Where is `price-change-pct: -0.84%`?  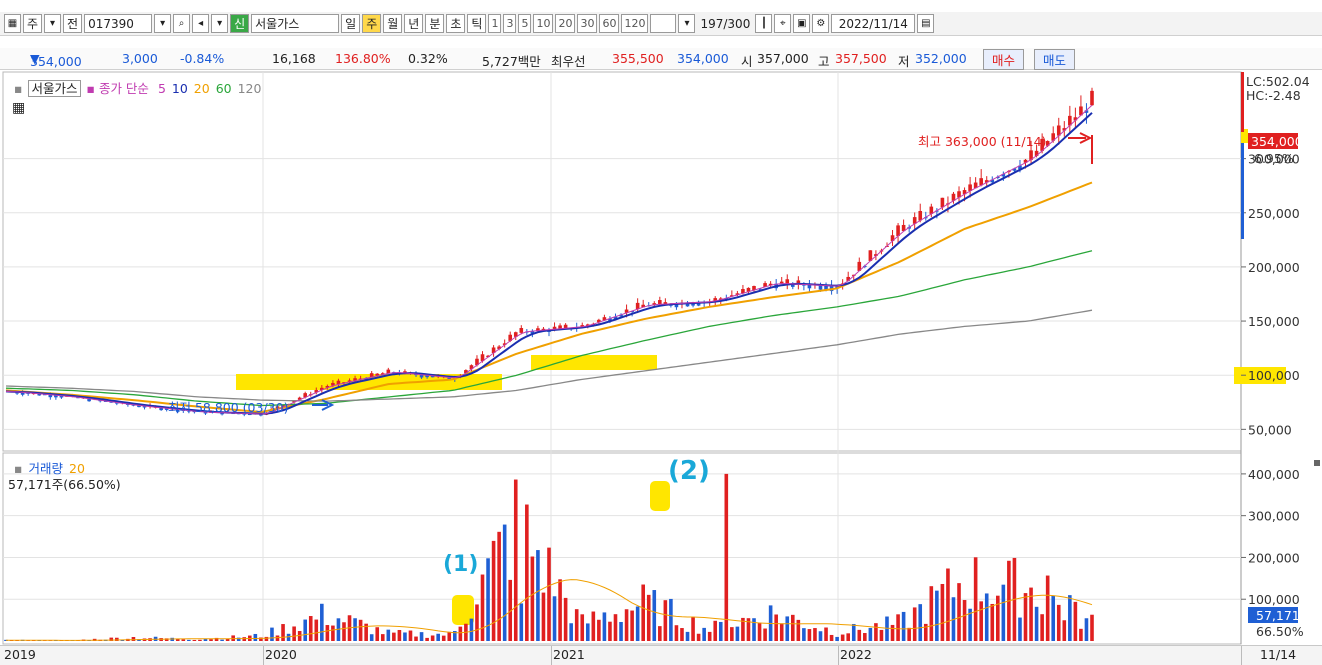
price-change-pct: -0.84% is located at coordinates (202, 58).